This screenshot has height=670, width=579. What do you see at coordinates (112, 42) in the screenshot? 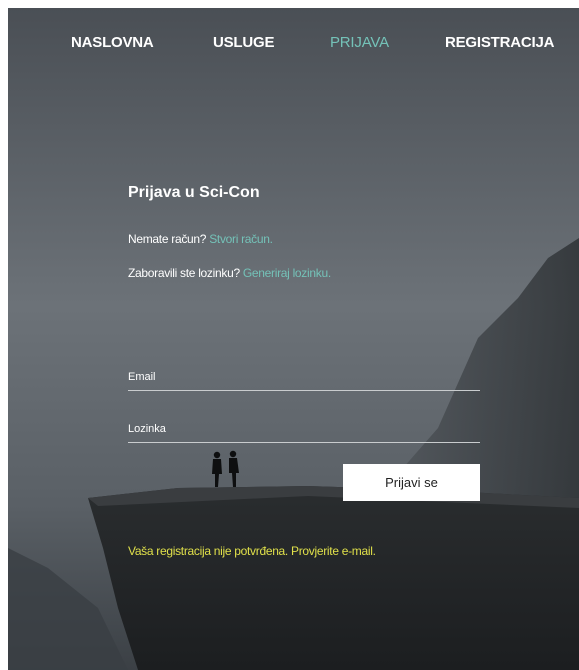
I see `nav-naslovna: NASLOVNA` at bounding box center [112, 42].